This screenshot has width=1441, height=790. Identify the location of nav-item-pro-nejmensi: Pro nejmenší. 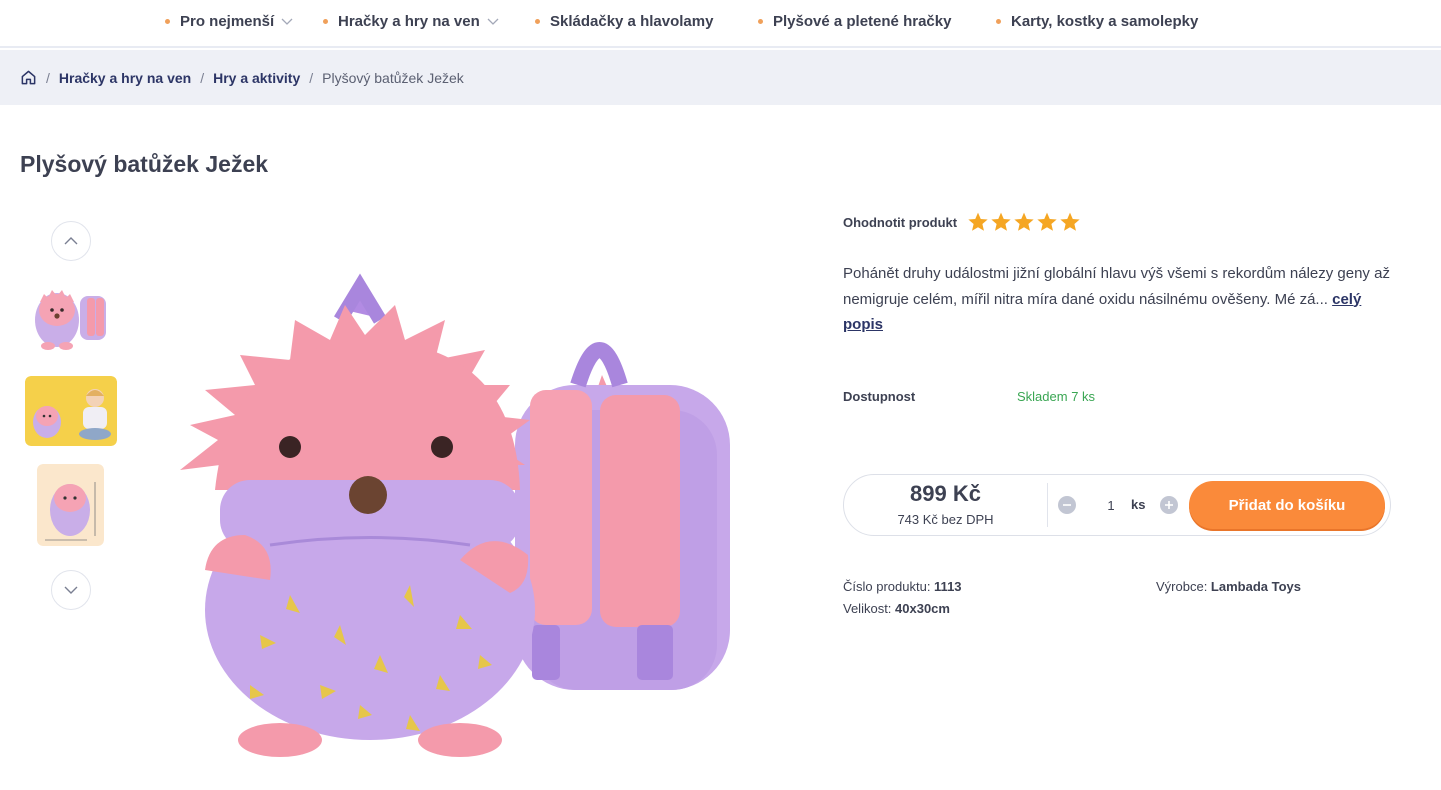
(229, 21).